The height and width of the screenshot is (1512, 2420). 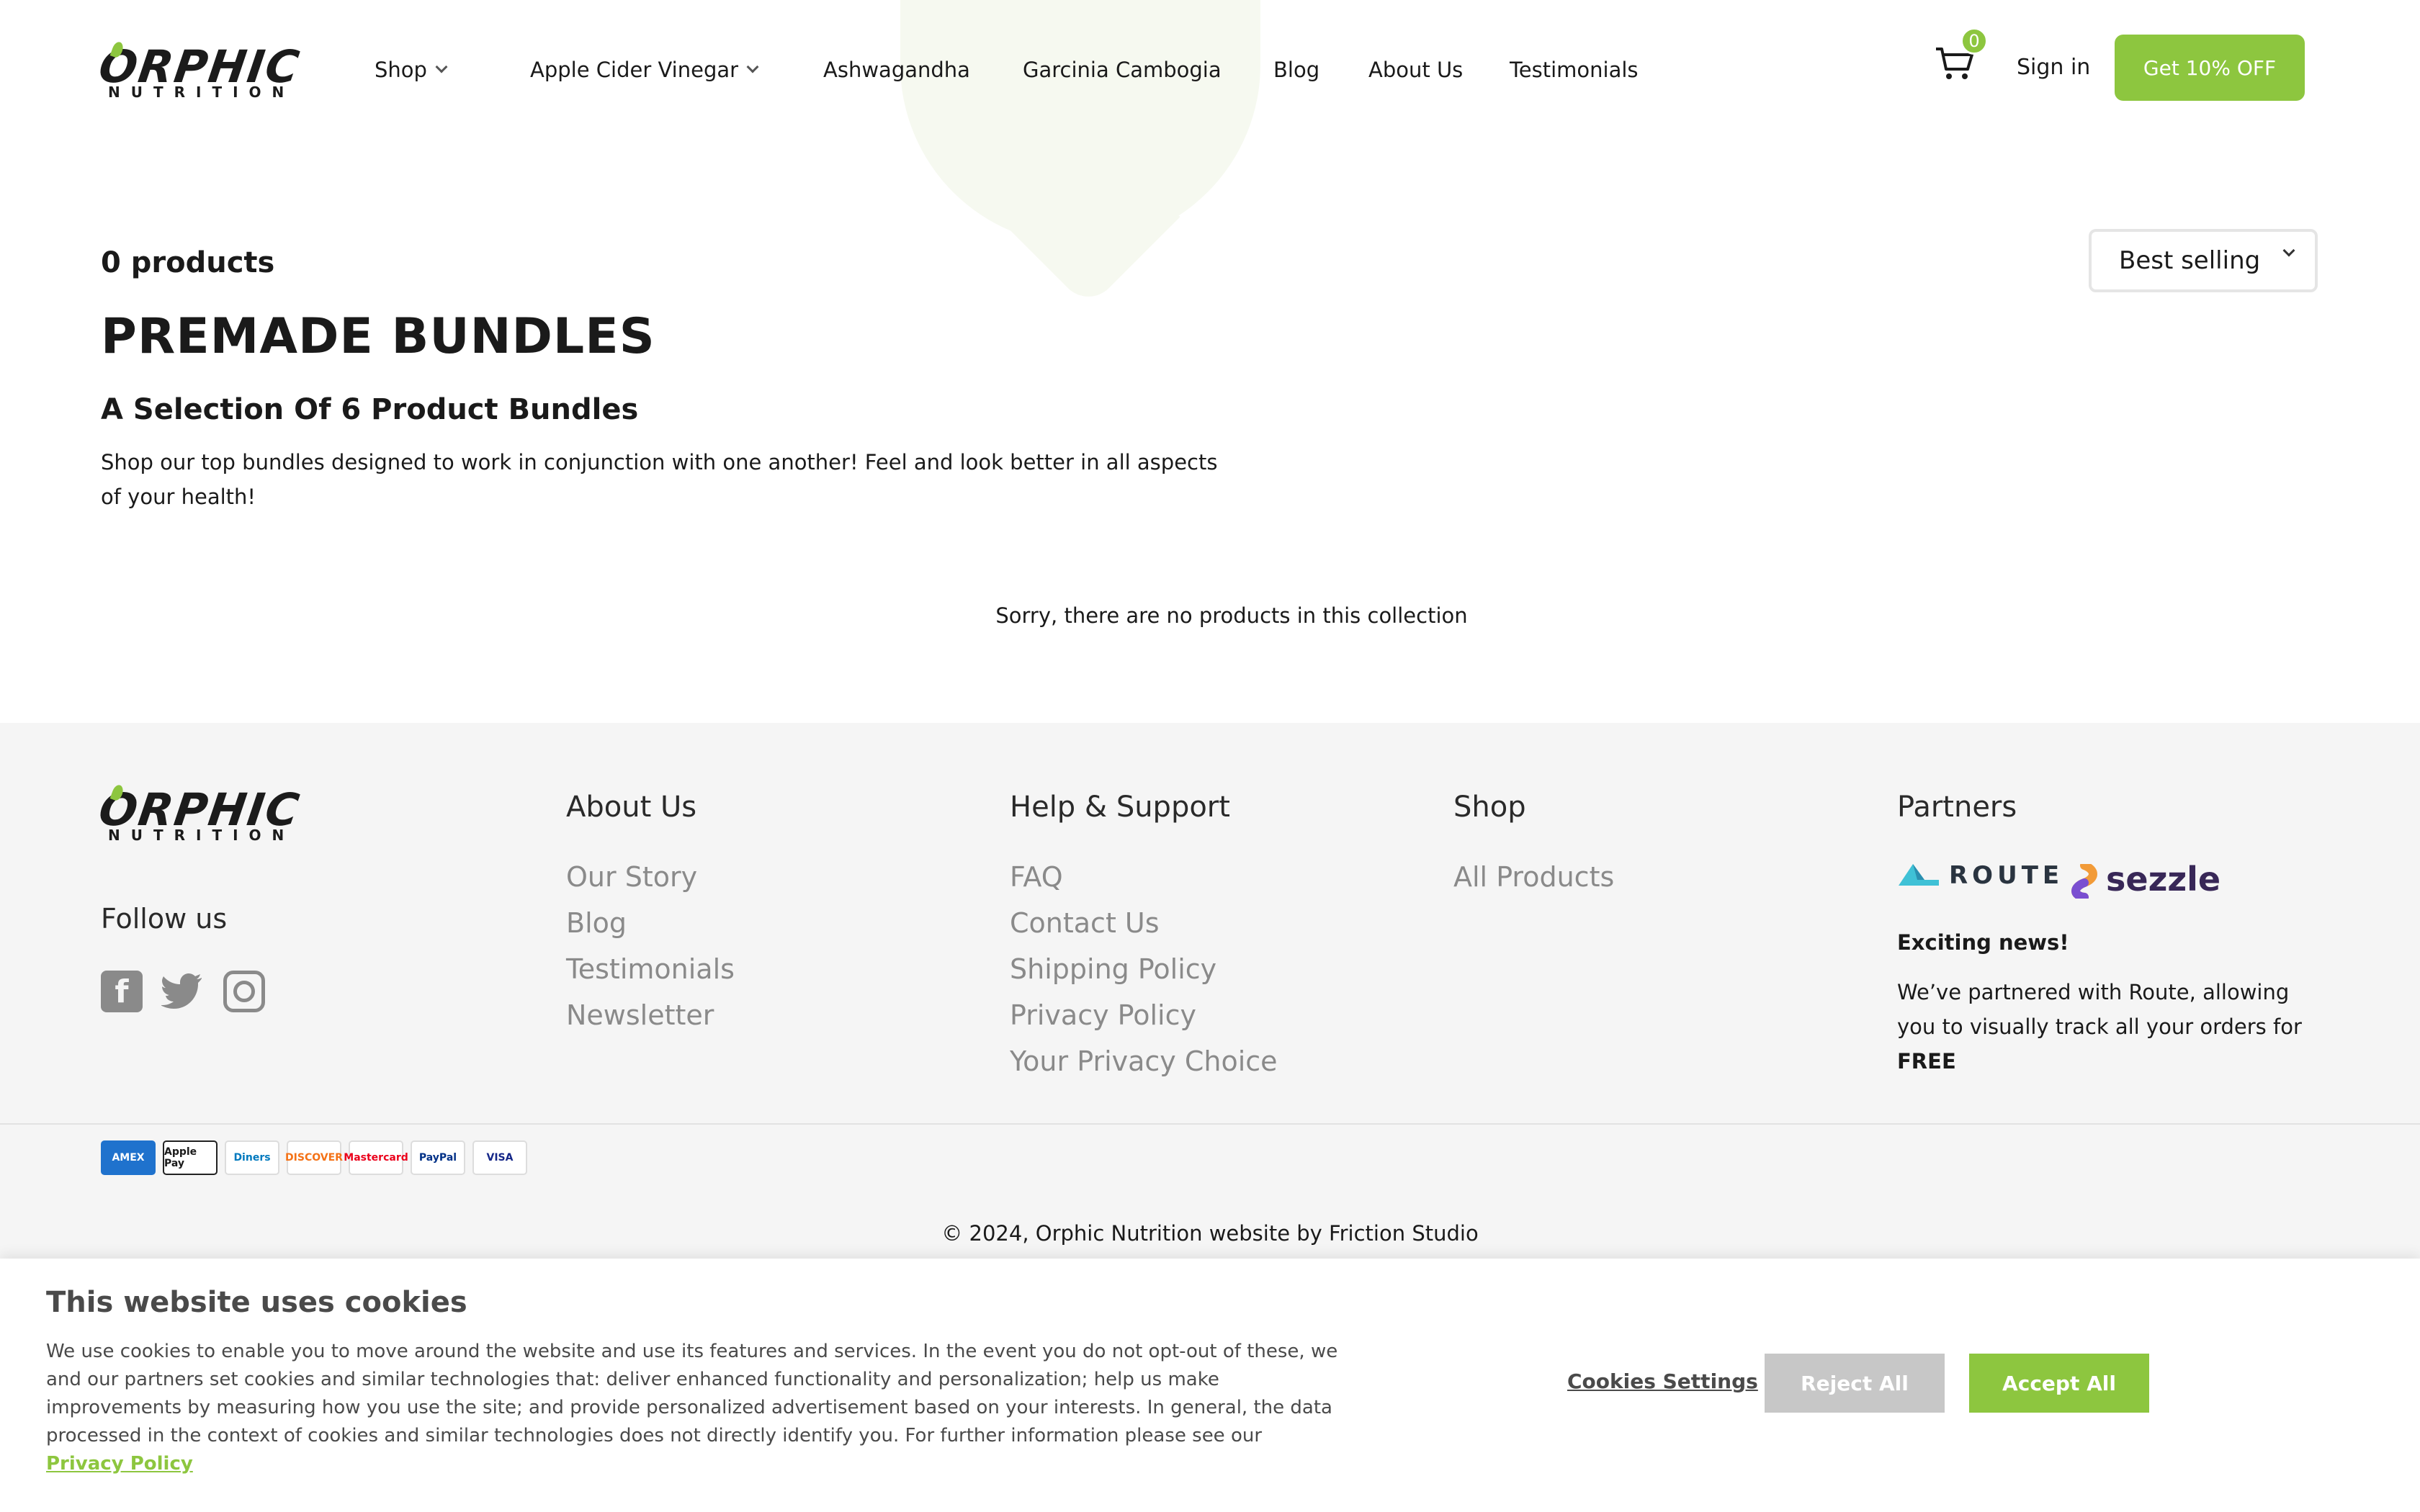 What do you see at coordinates (1983, 942) in the screenshot?
I see `partners-news-heading: Exciting news!` at bounding box center [1983, 942].